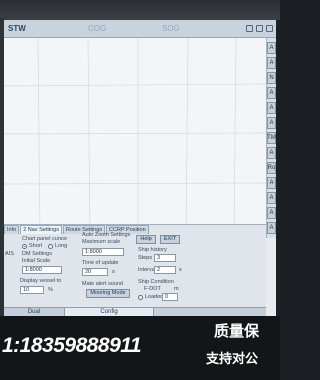 This screenshot has height=380, width=320. Describe the element at coordinates (249, 28) in the screenshot. I see `menu-icon` at that location.